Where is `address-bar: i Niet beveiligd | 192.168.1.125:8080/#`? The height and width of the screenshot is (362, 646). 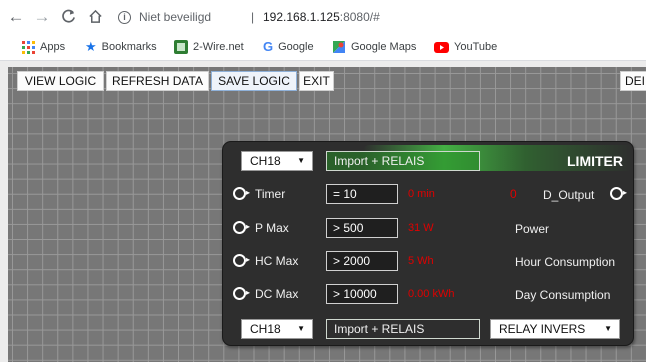
address-bar: i Niet beveiligd | 192.168.1.125:8080/# is located at coordinates (379, 17).